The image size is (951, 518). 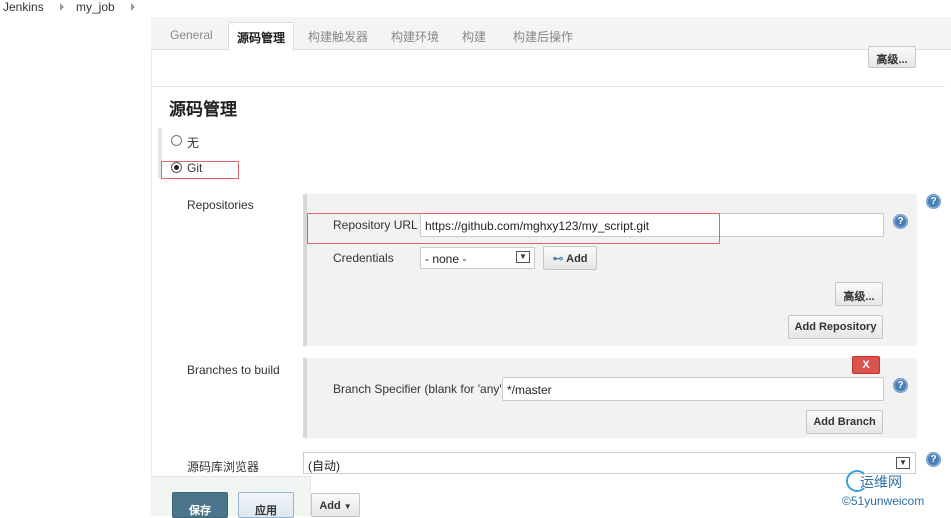 I want to click on key-icon: ⊷, so click(x=558, y=259).